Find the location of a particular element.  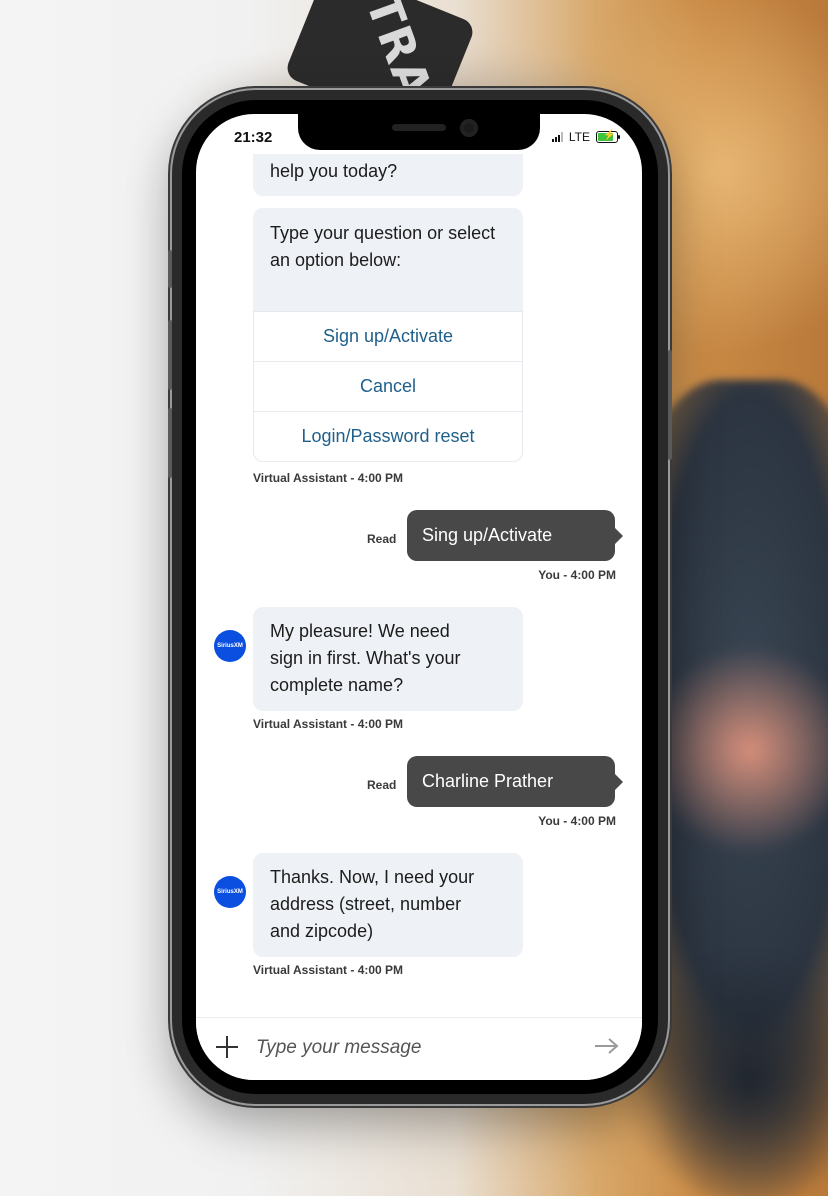

option-sign-up: Sign up/Activate is located at coordinates (388, 337).